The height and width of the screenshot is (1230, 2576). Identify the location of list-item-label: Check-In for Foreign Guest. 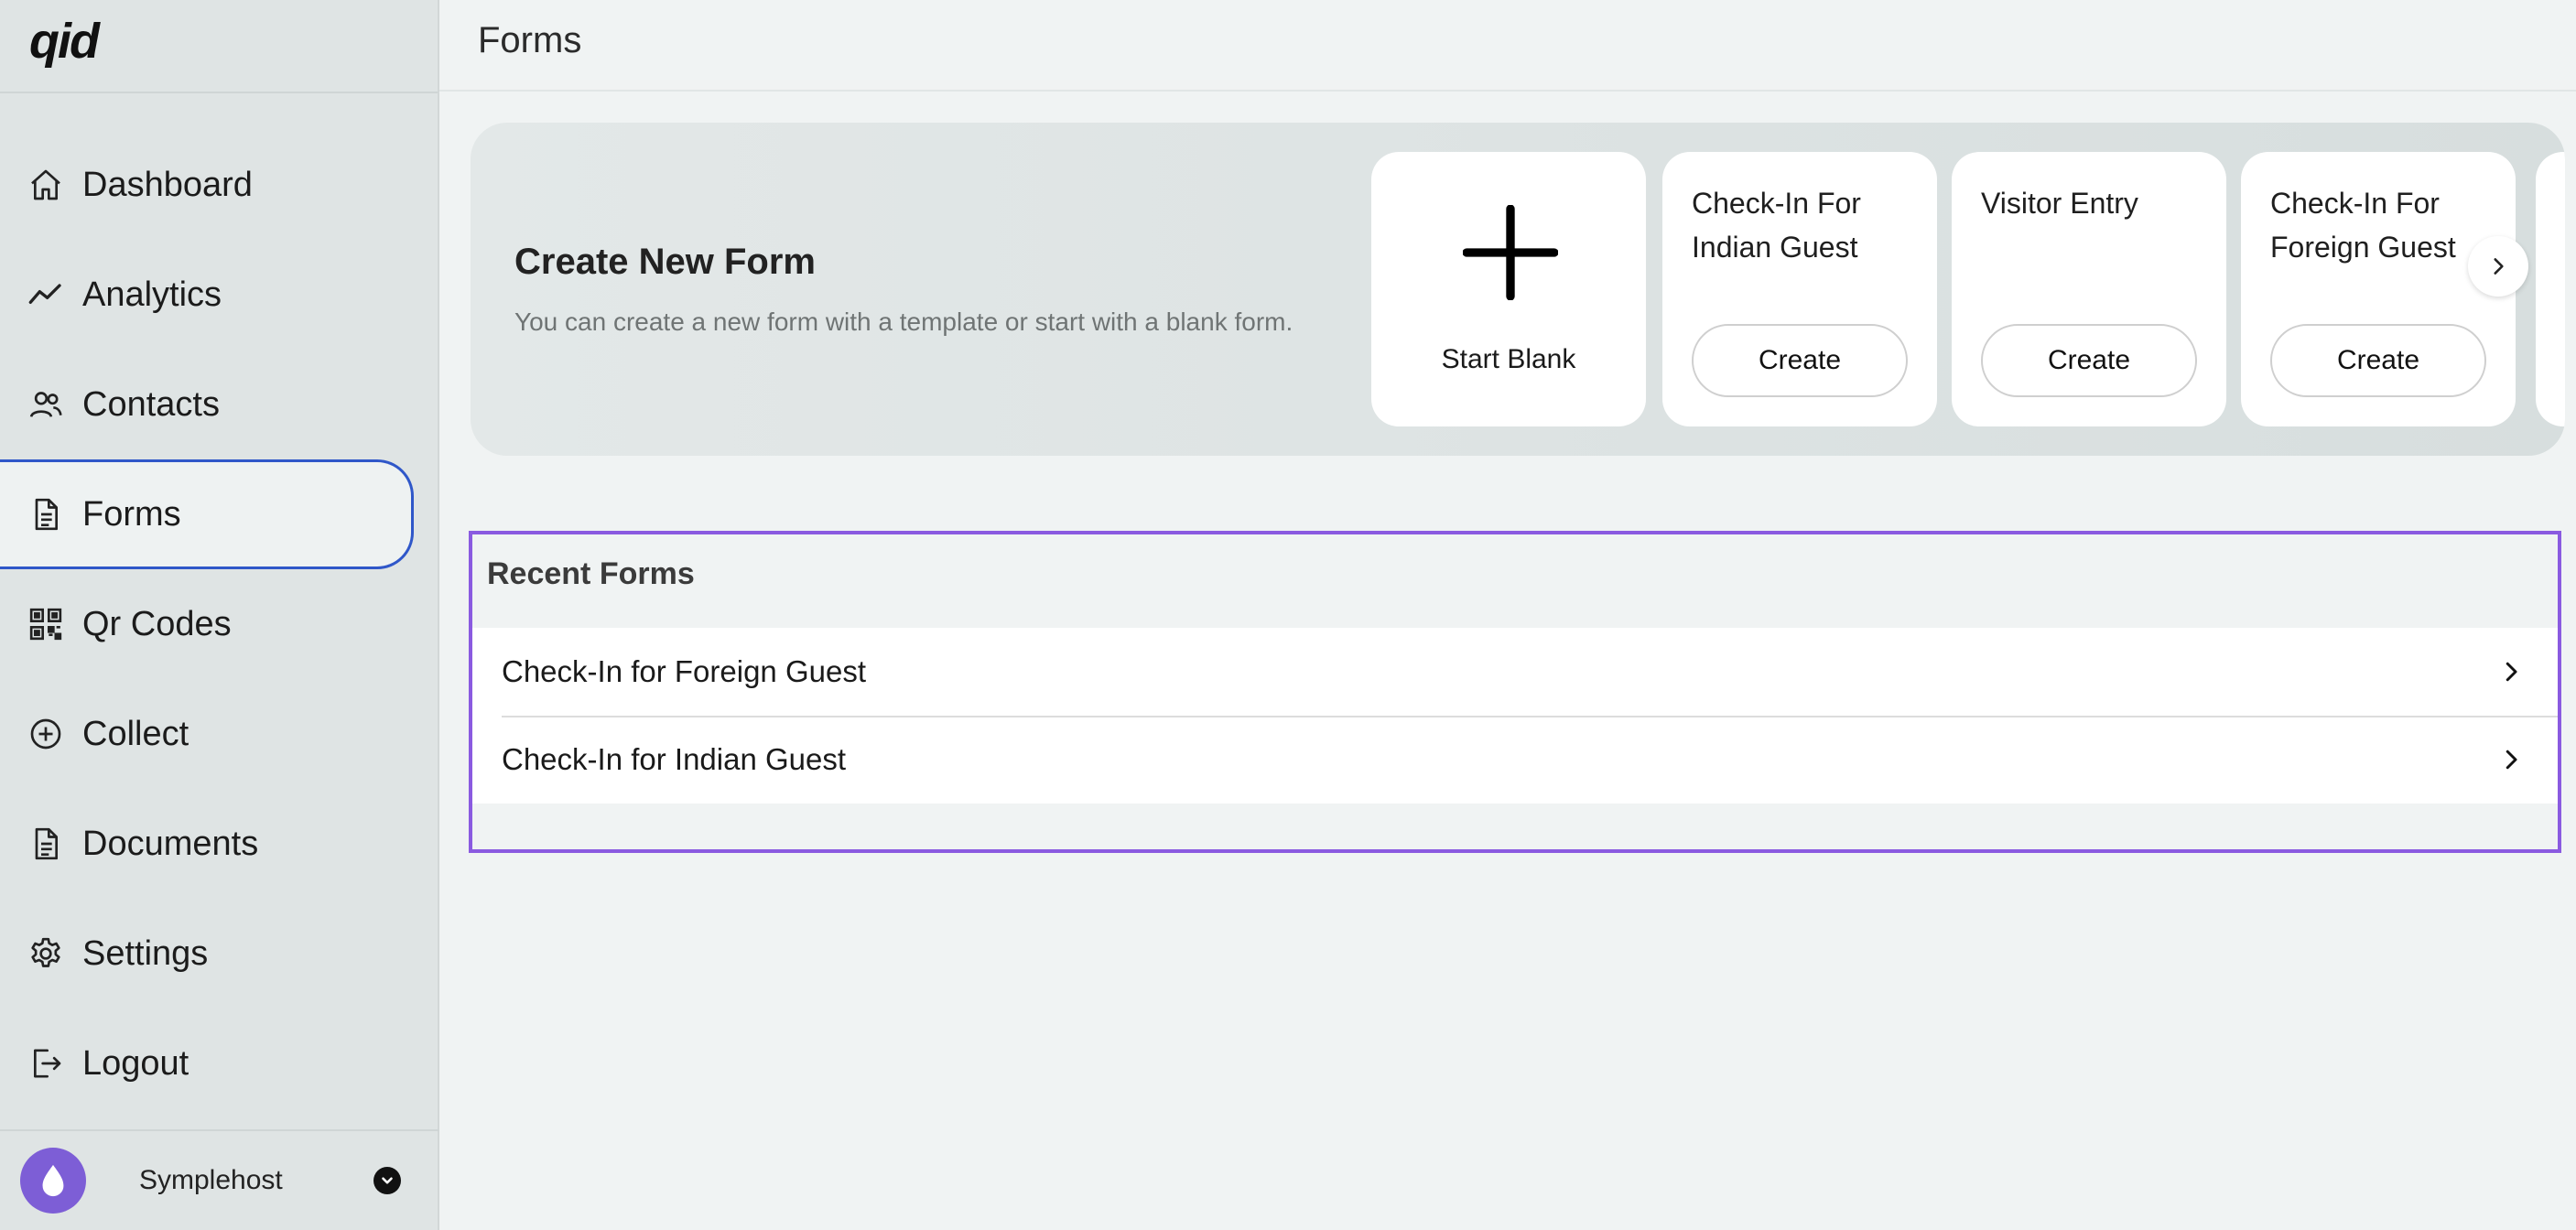
(684, 671).